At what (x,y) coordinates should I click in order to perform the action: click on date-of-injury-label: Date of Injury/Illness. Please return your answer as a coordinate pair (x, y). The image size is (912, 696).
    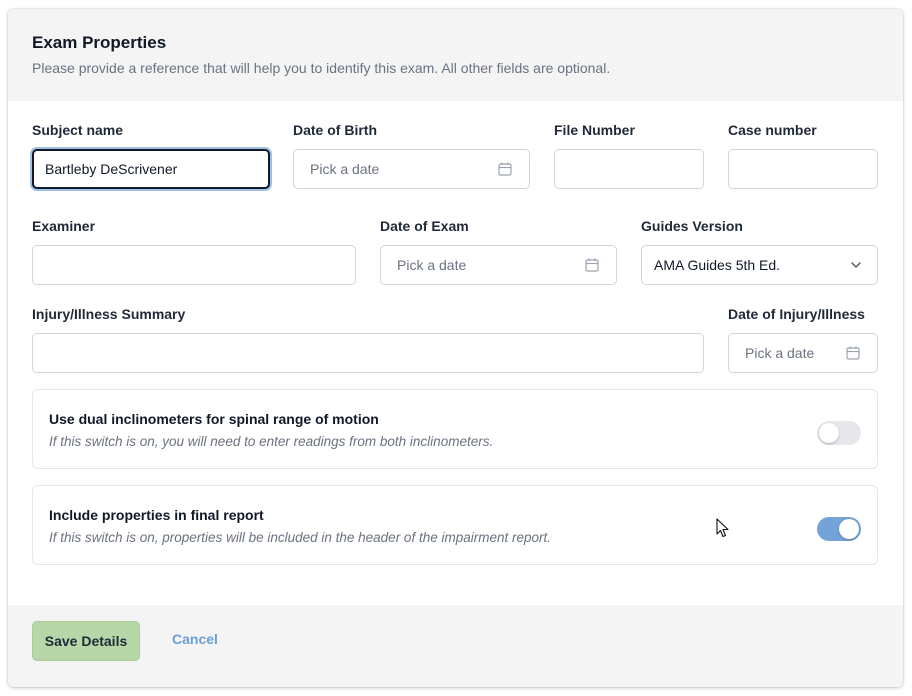
    Looking at the image, I should click on (796, 314).